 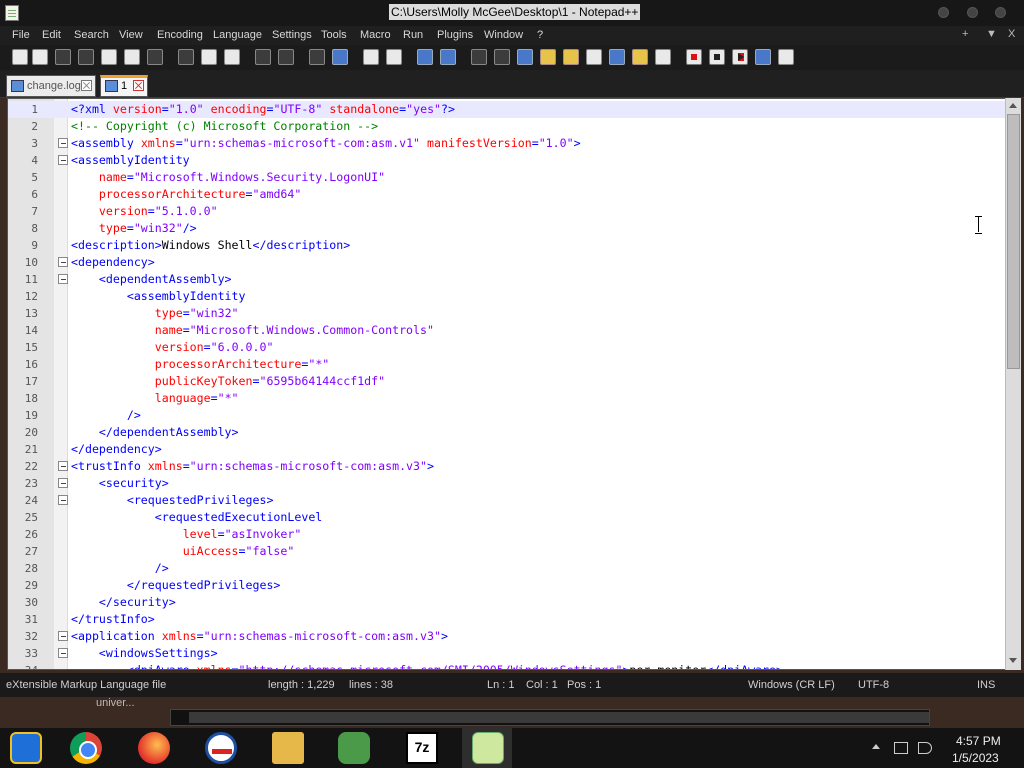 What do you see at coordinates (508, 296) in the screenshot?
I see `code-line: 12 <assemblyIdentity` at bounding box center [508, 296].